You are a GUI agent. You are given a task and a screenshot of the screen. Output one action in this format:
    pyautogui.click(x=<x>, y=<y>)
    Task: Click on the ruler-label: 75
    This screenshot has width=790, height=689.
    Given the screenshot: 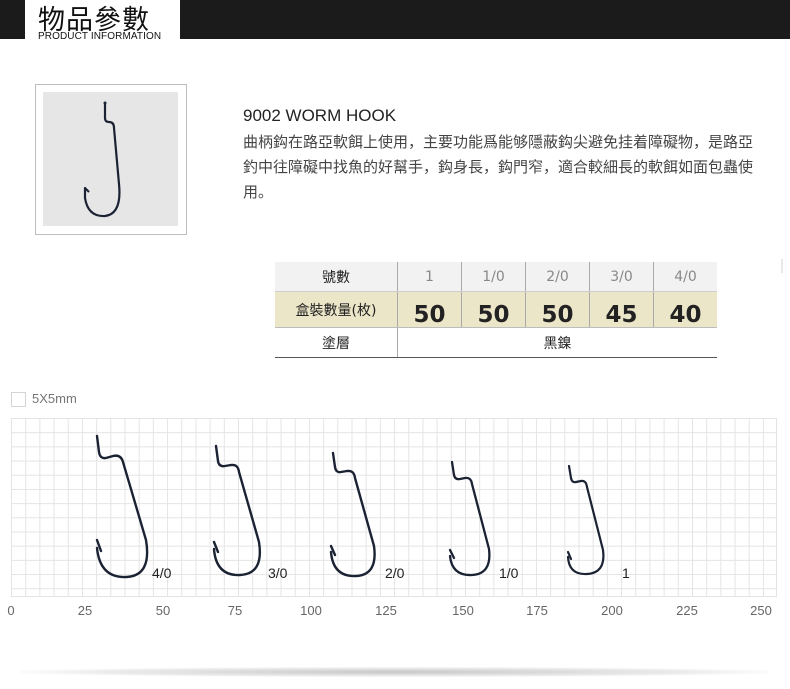 What is the action you would take?
    pyautogui.click(x=235, y=610)
    